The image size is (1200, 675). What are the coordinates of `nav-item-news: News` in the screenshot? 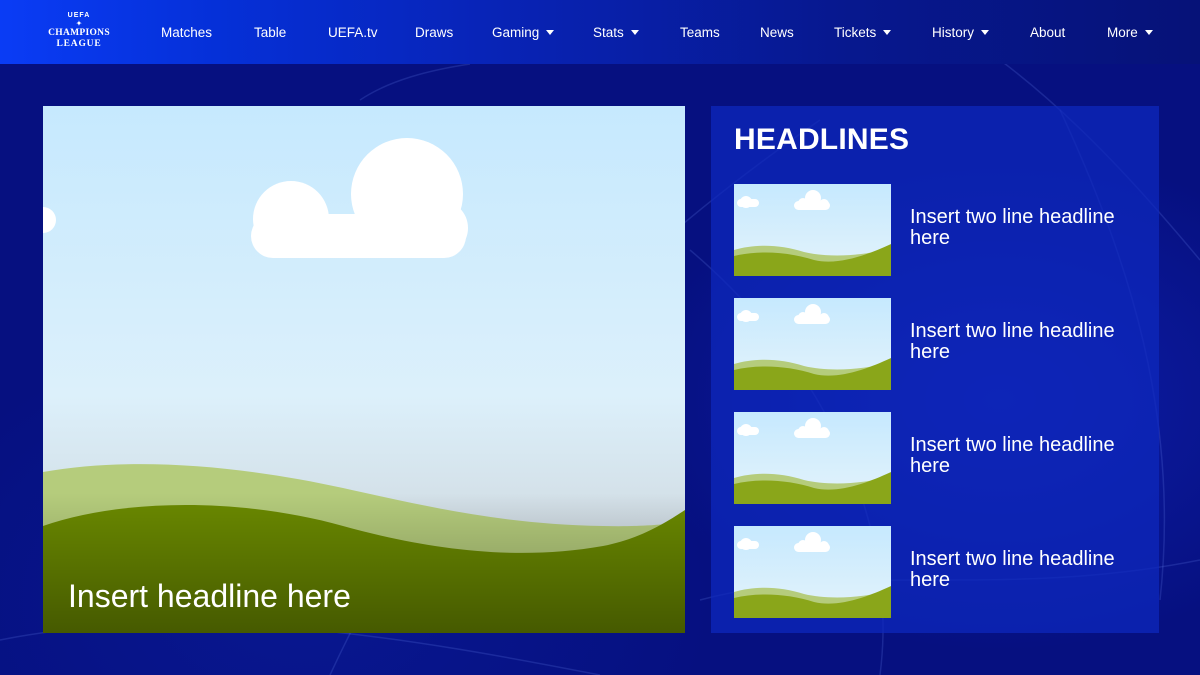 It's located at (777, 32).